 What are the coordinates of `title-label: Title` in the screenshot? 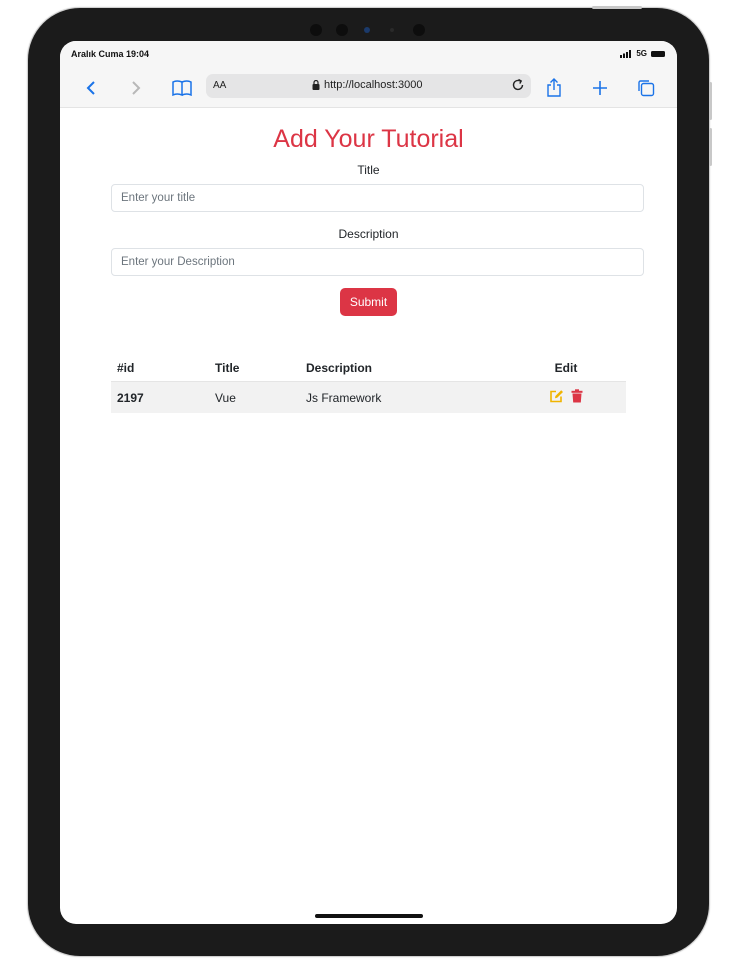 It's located at (368, 170).